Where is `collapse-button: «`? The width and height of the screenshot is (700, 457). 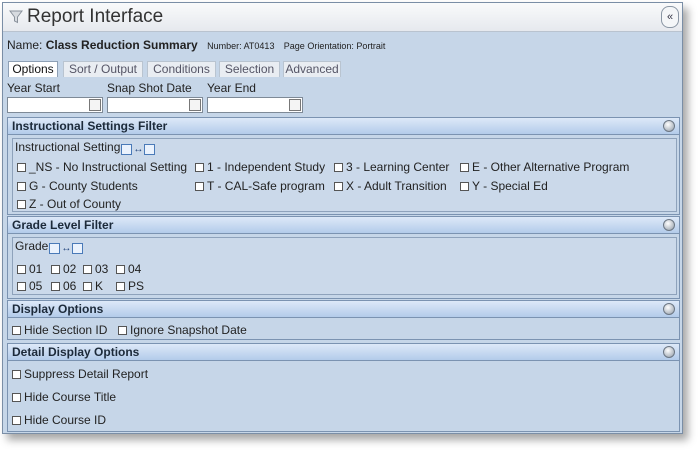
collapse-button: « is located at coordinates (670, 17).